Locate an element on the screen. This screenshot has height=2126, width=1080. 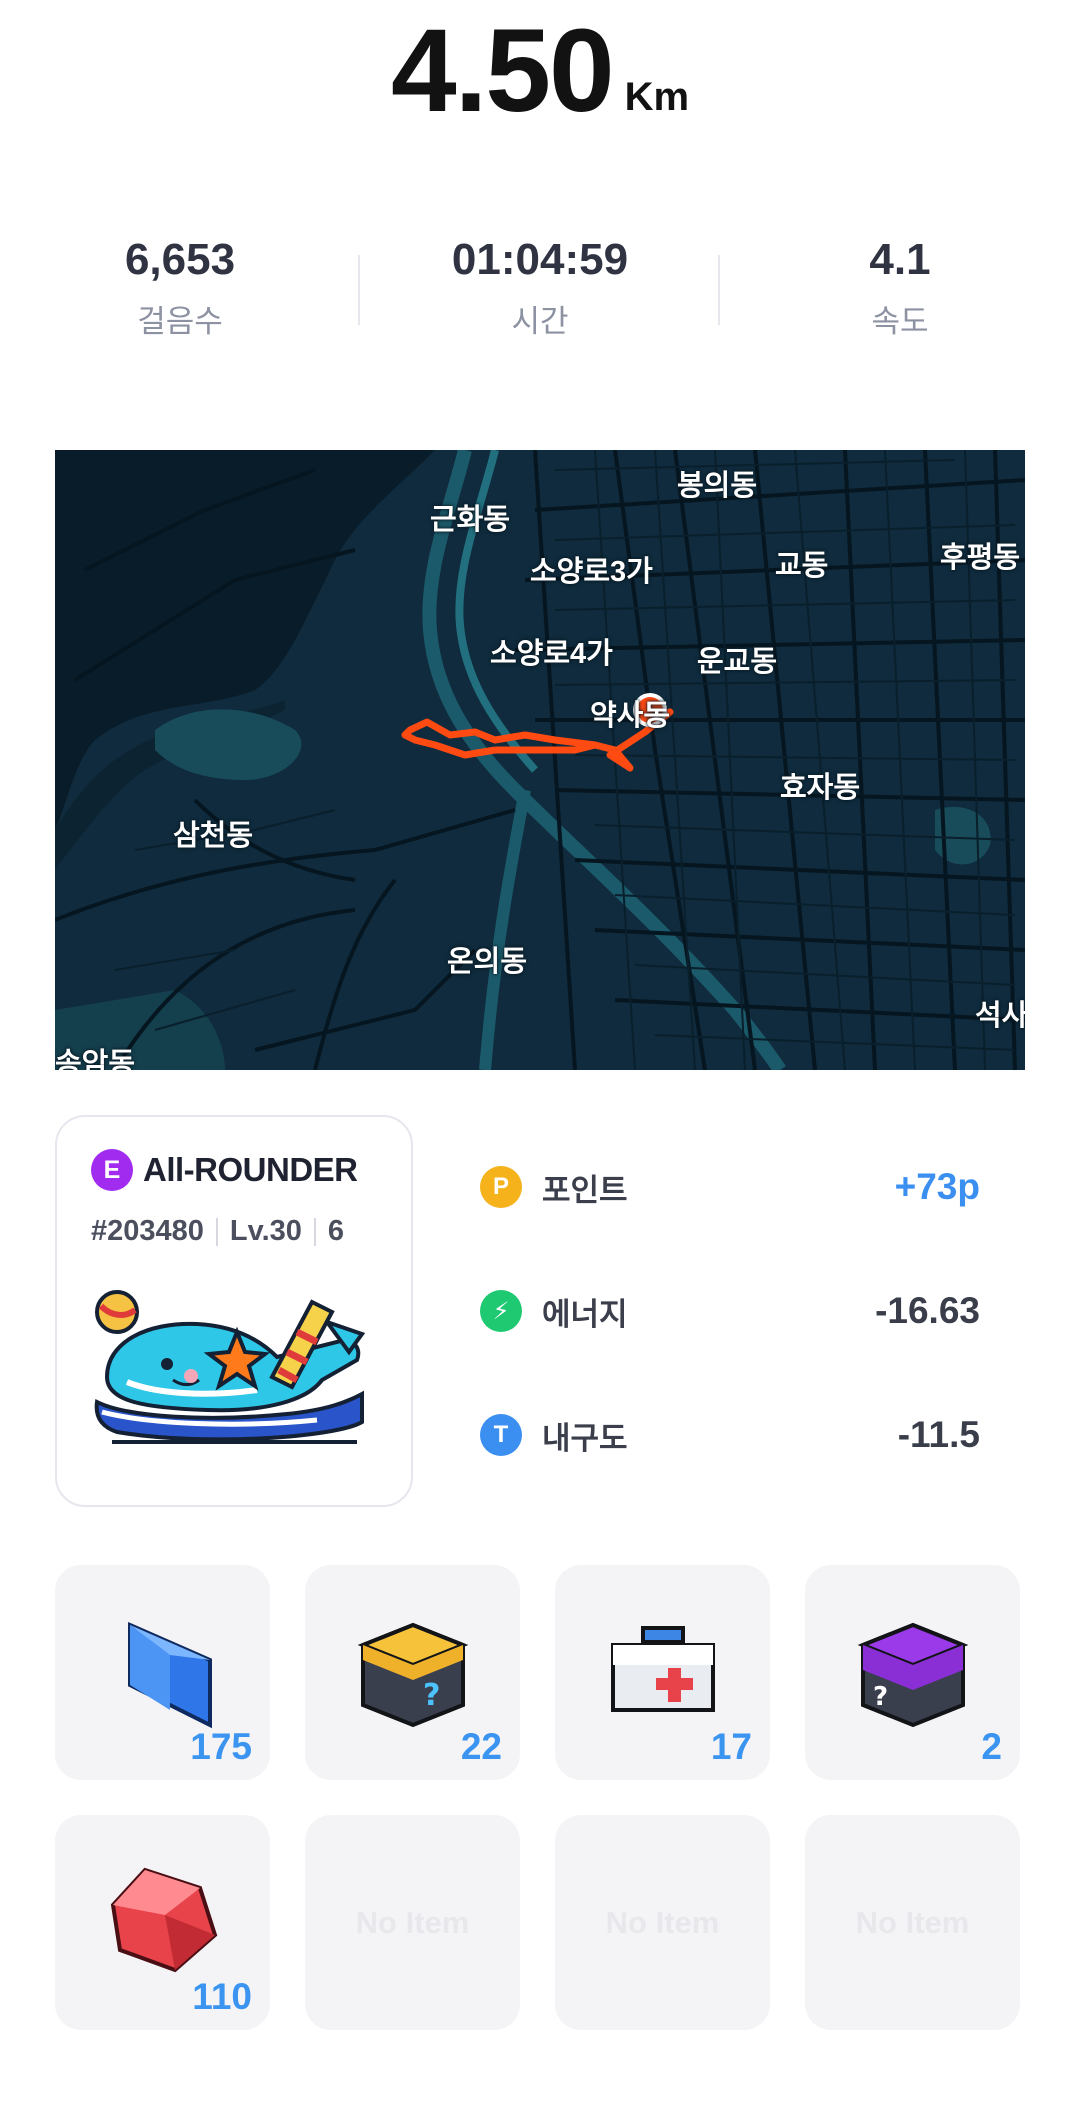
item-count: 2 is located at coordinates (991, 1746).